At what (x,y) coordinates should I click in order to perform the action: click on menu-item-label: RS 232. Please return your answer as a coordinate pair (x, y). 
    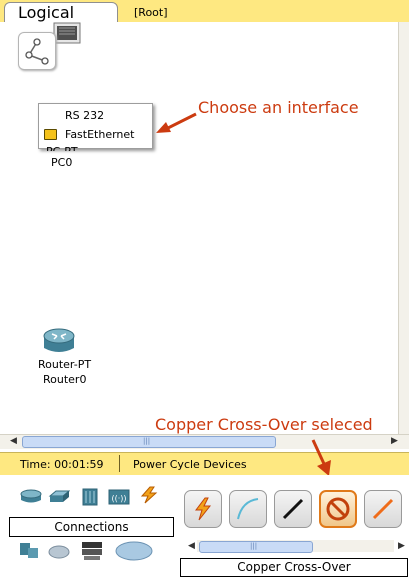
    Looking at the image, I should click on (85, 115).